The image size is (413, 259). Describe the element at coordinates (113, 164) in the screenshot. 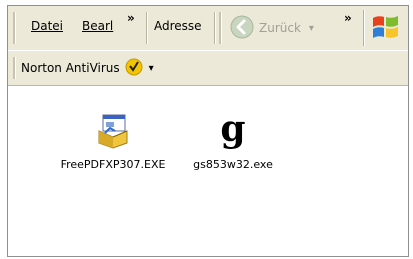

I see `file-name: FreePDFXP307.EXE` at that location.